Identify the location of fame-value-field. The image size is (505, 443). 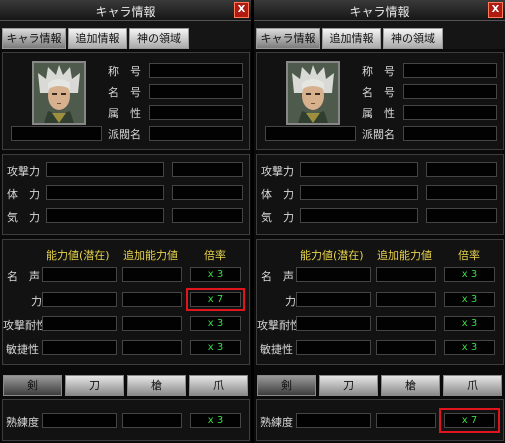
(333, 274).